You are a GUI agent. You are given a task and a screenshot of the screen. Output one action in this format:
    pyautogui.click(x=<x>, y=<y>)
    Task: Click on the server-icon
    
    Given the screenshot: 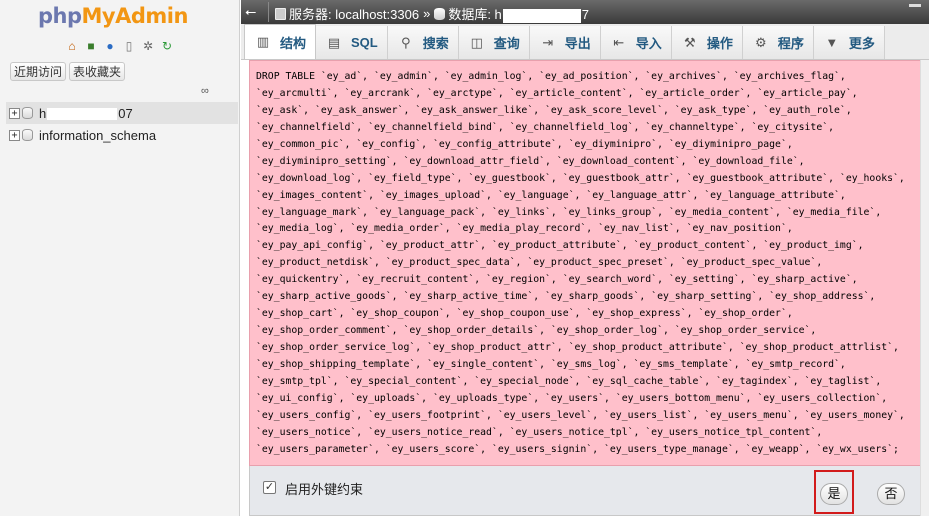 What is the action you would take?
    pyautogui.click(x=280, y=13)
    